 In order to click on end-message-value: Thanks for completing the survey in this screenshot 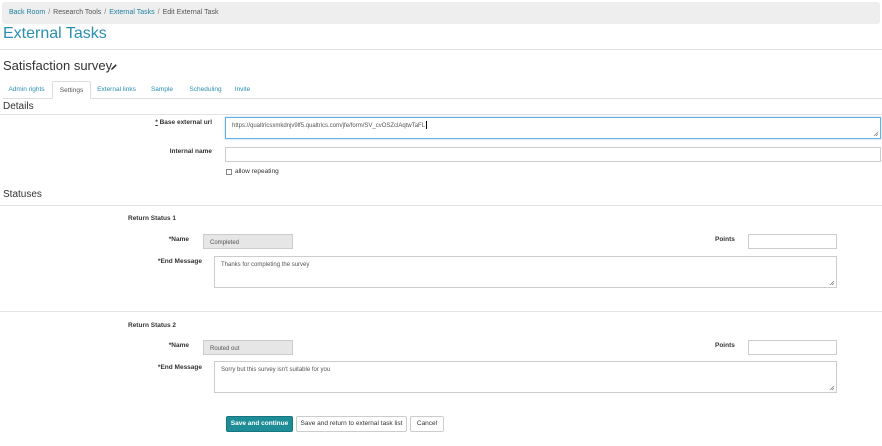, I will do `click(265, 265)`.